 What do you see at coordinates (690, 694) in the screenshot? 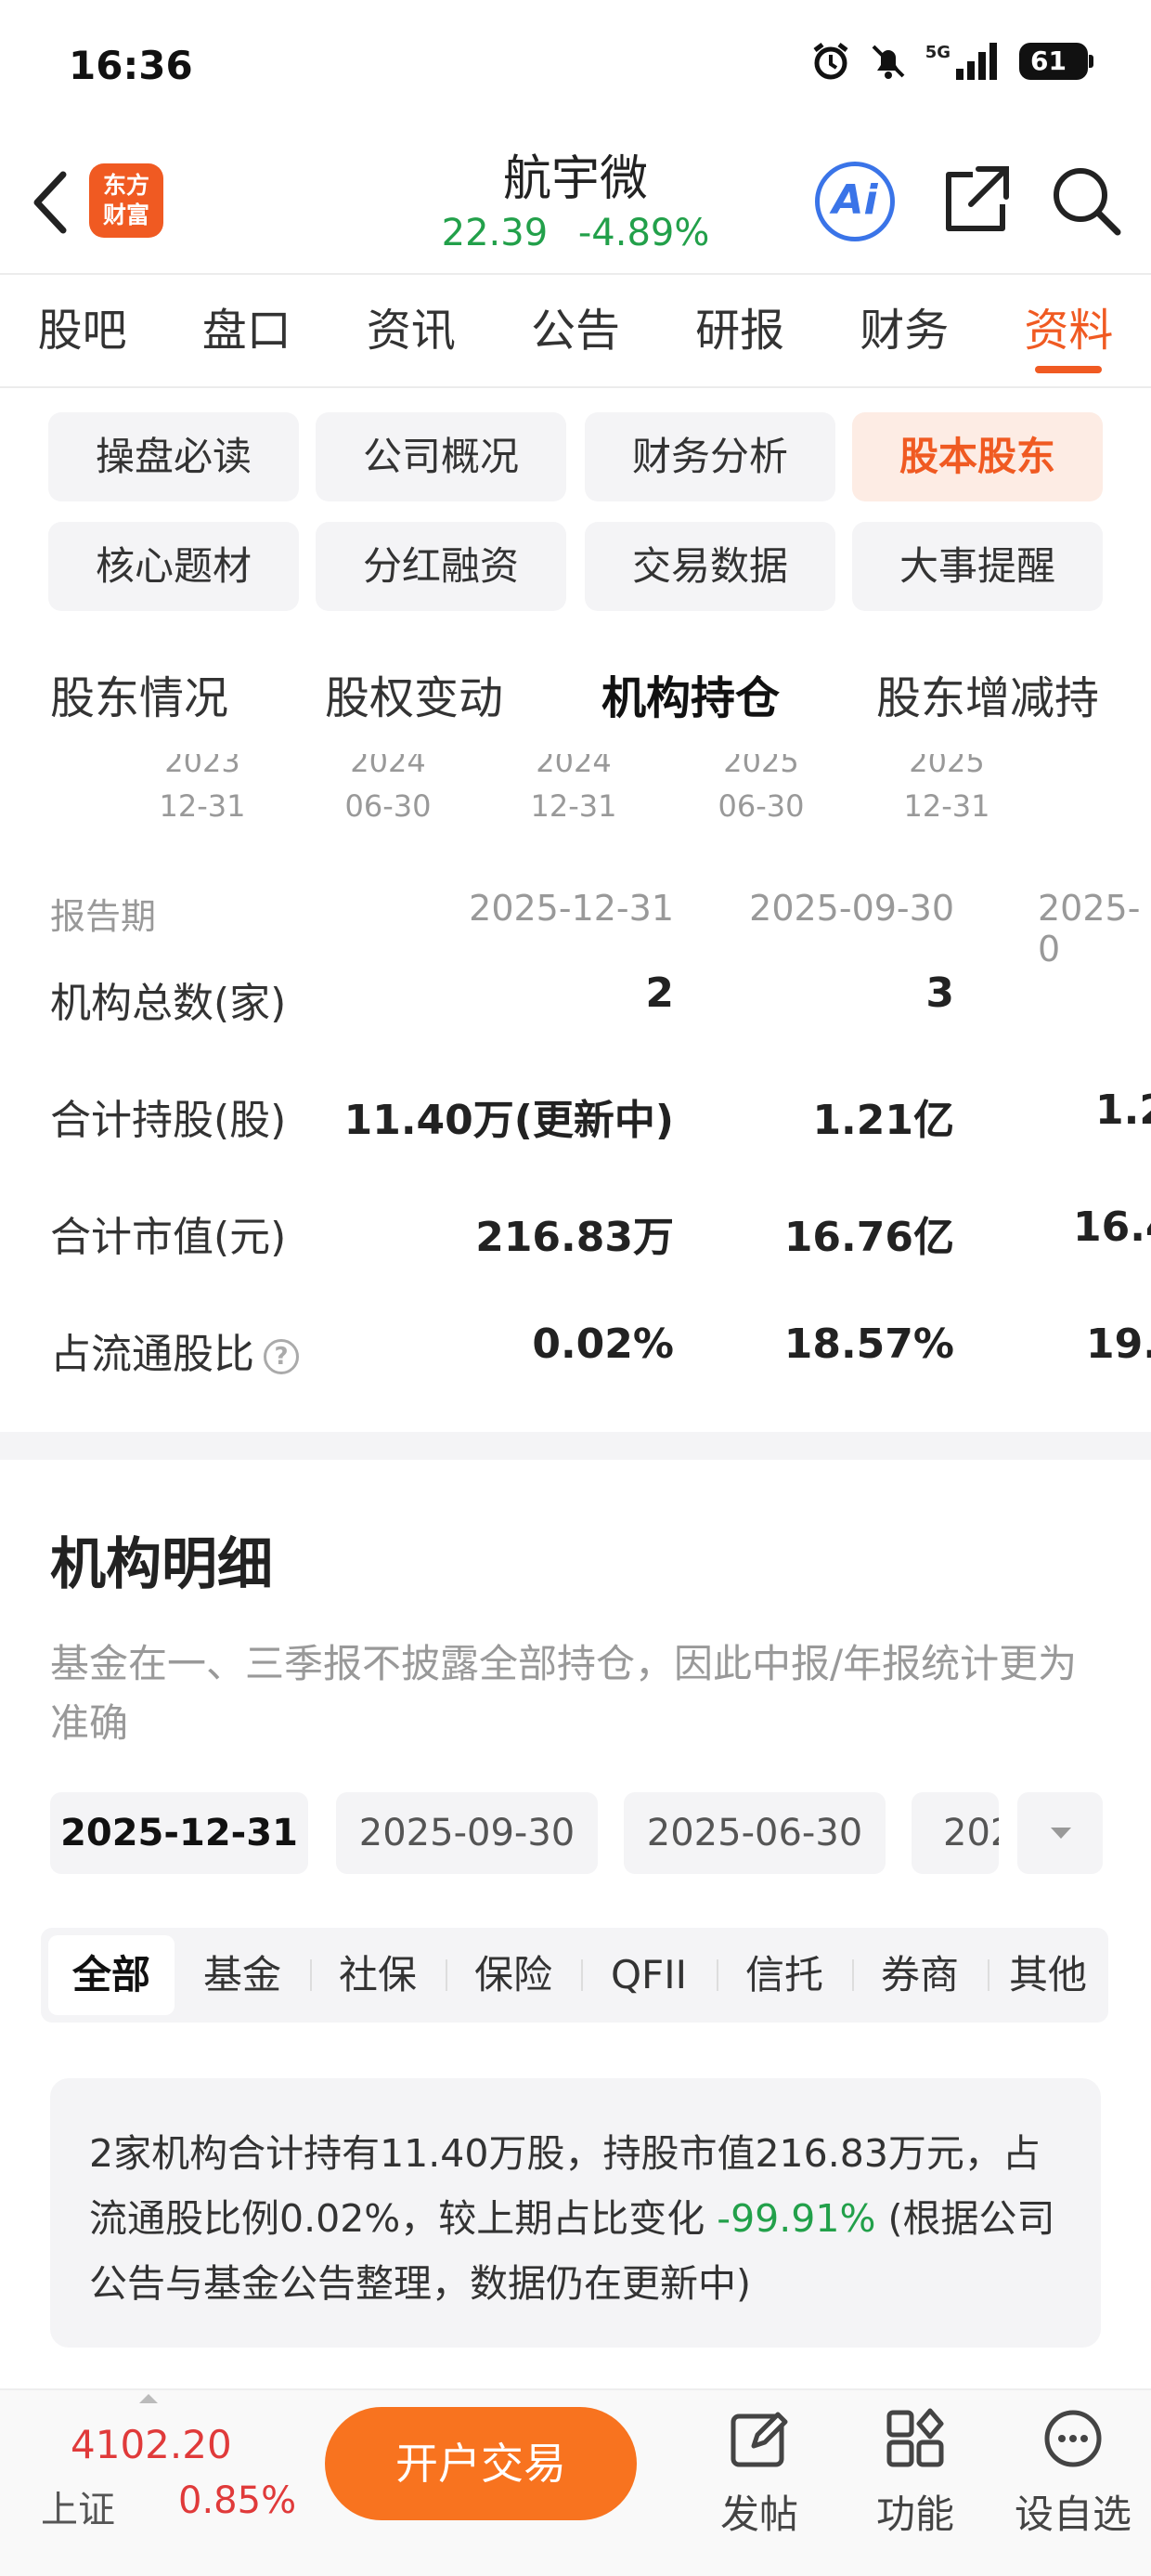
I see `tab-institutional-holdings: 机构持仓` at bounding box center [690, 694].